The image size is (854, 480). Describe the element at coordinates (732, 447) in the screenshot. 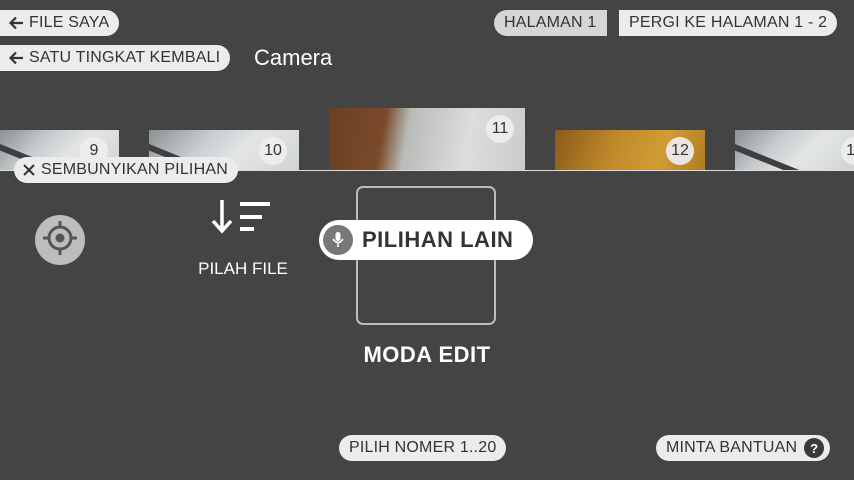

I see `get-help-label: MINTA BANTUAN` at that location.